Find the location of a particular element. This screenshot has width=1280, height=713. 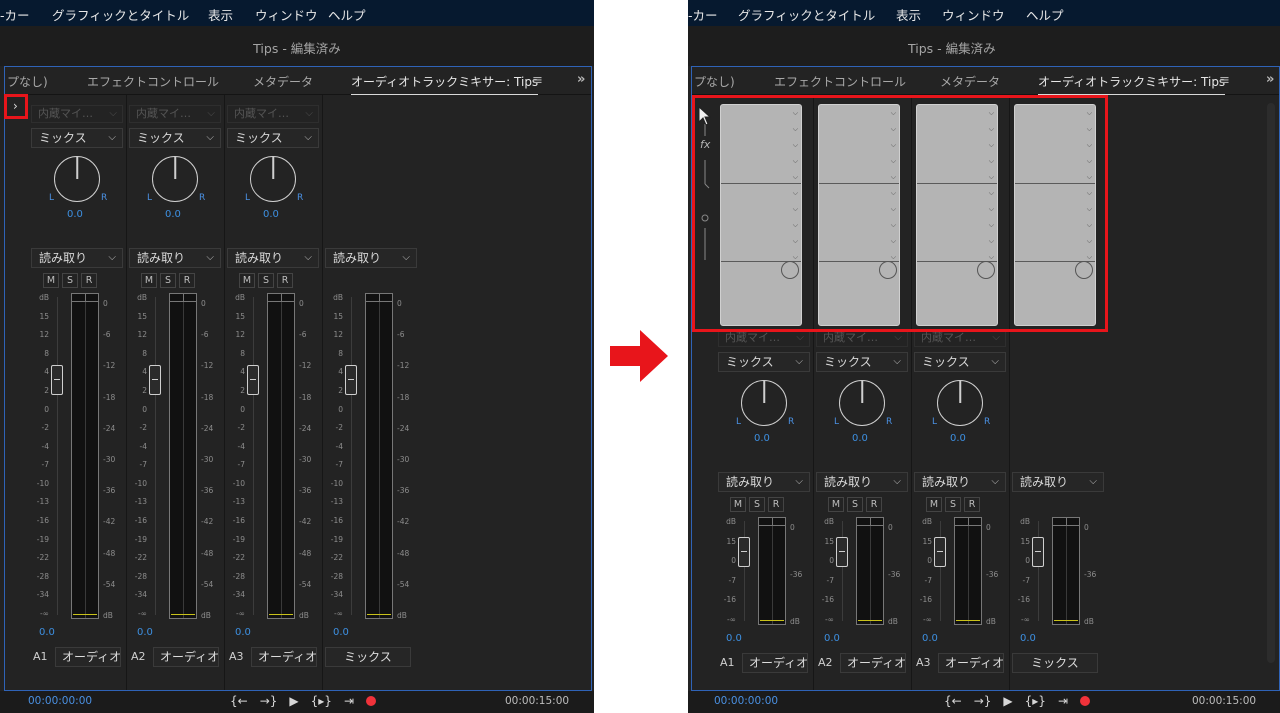

go-to-out-icon: →} is located at coordinates (983, 701).